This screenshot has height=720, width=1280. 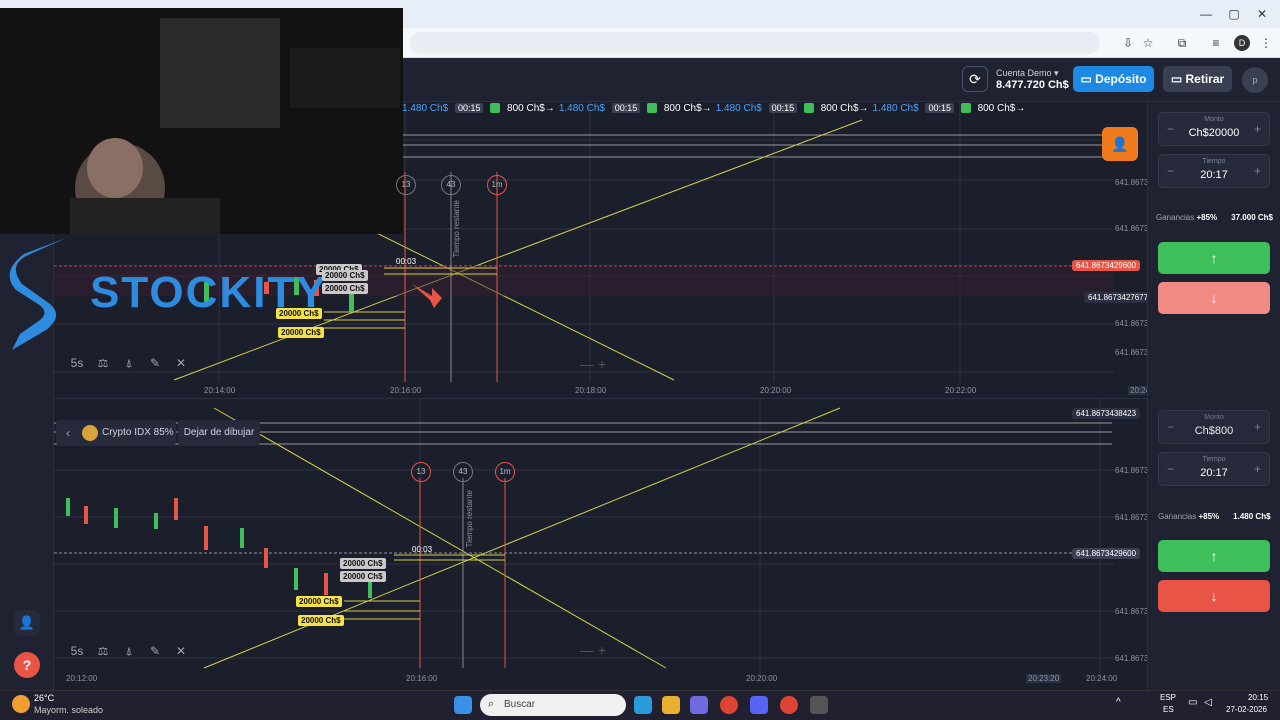 I want to click on star-icon: ☆, so click(x=1148, y=43).